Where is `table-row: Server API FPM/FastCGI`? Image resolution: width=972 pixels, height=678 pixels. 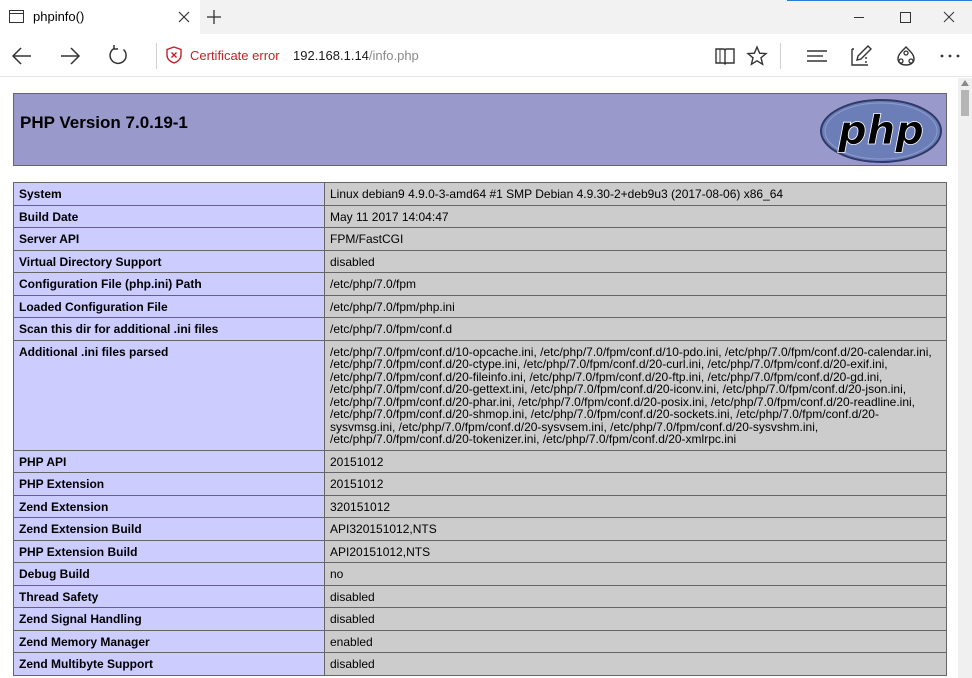 table-row: Server API FPM/FastCGI is located at coordinates (480, 239).